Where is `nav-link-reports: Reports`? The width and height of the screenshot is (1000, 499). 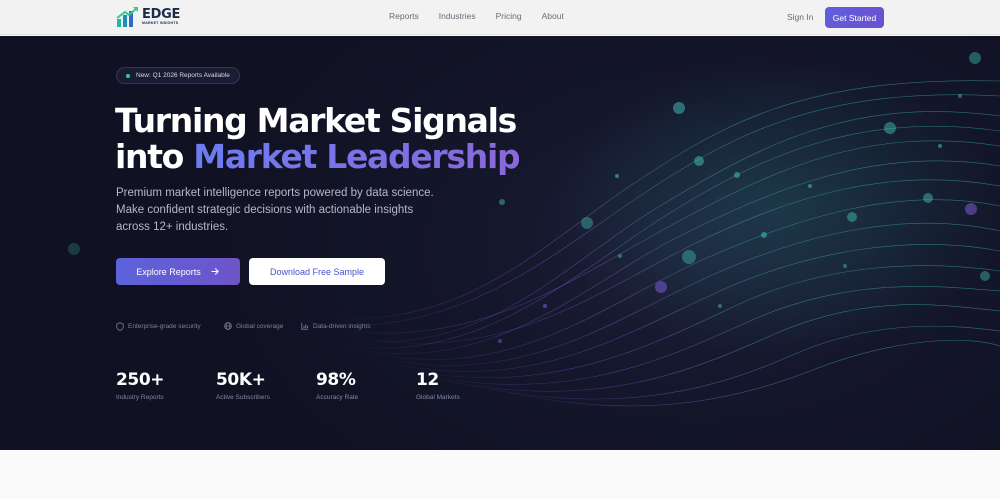
nav-link-reports: Reports is located at coordinates (404, 16).